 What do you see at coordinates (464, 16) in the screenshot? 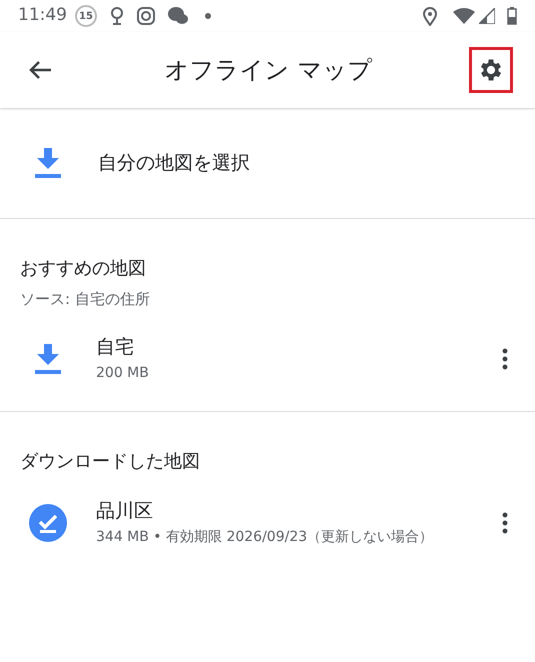
I see `wifi-icon` at bounding box center [464, 16].